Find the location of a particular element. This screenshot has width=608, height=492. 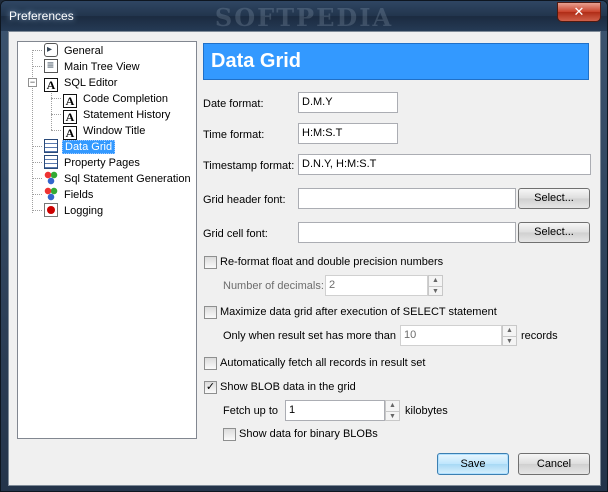

tree-item-logging: Logging is located at coordinates (74, 211).